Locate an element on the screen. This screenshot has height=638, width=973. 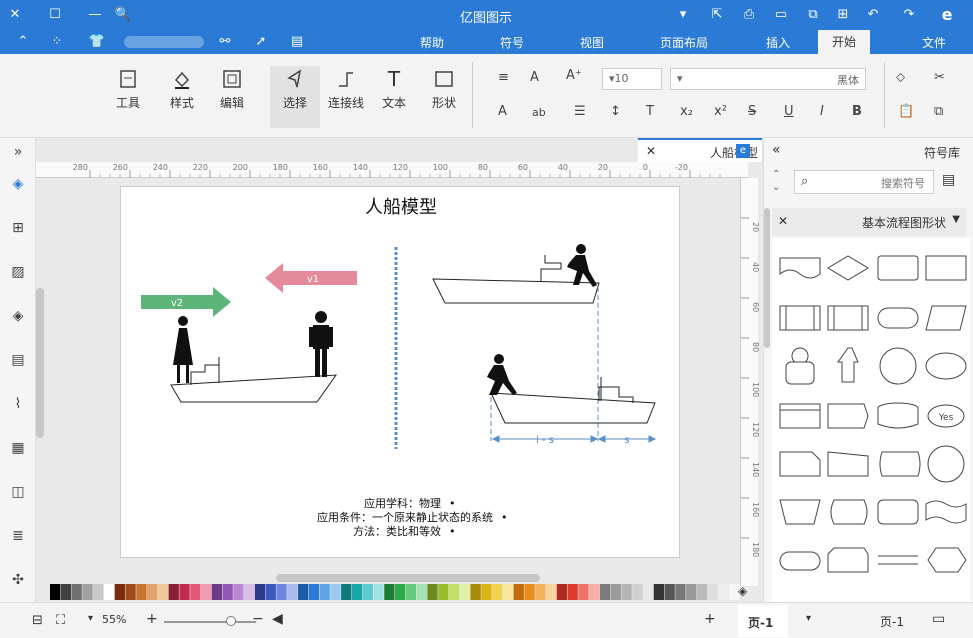
zoom-in-icon: + is located at coordinates (152, 619).